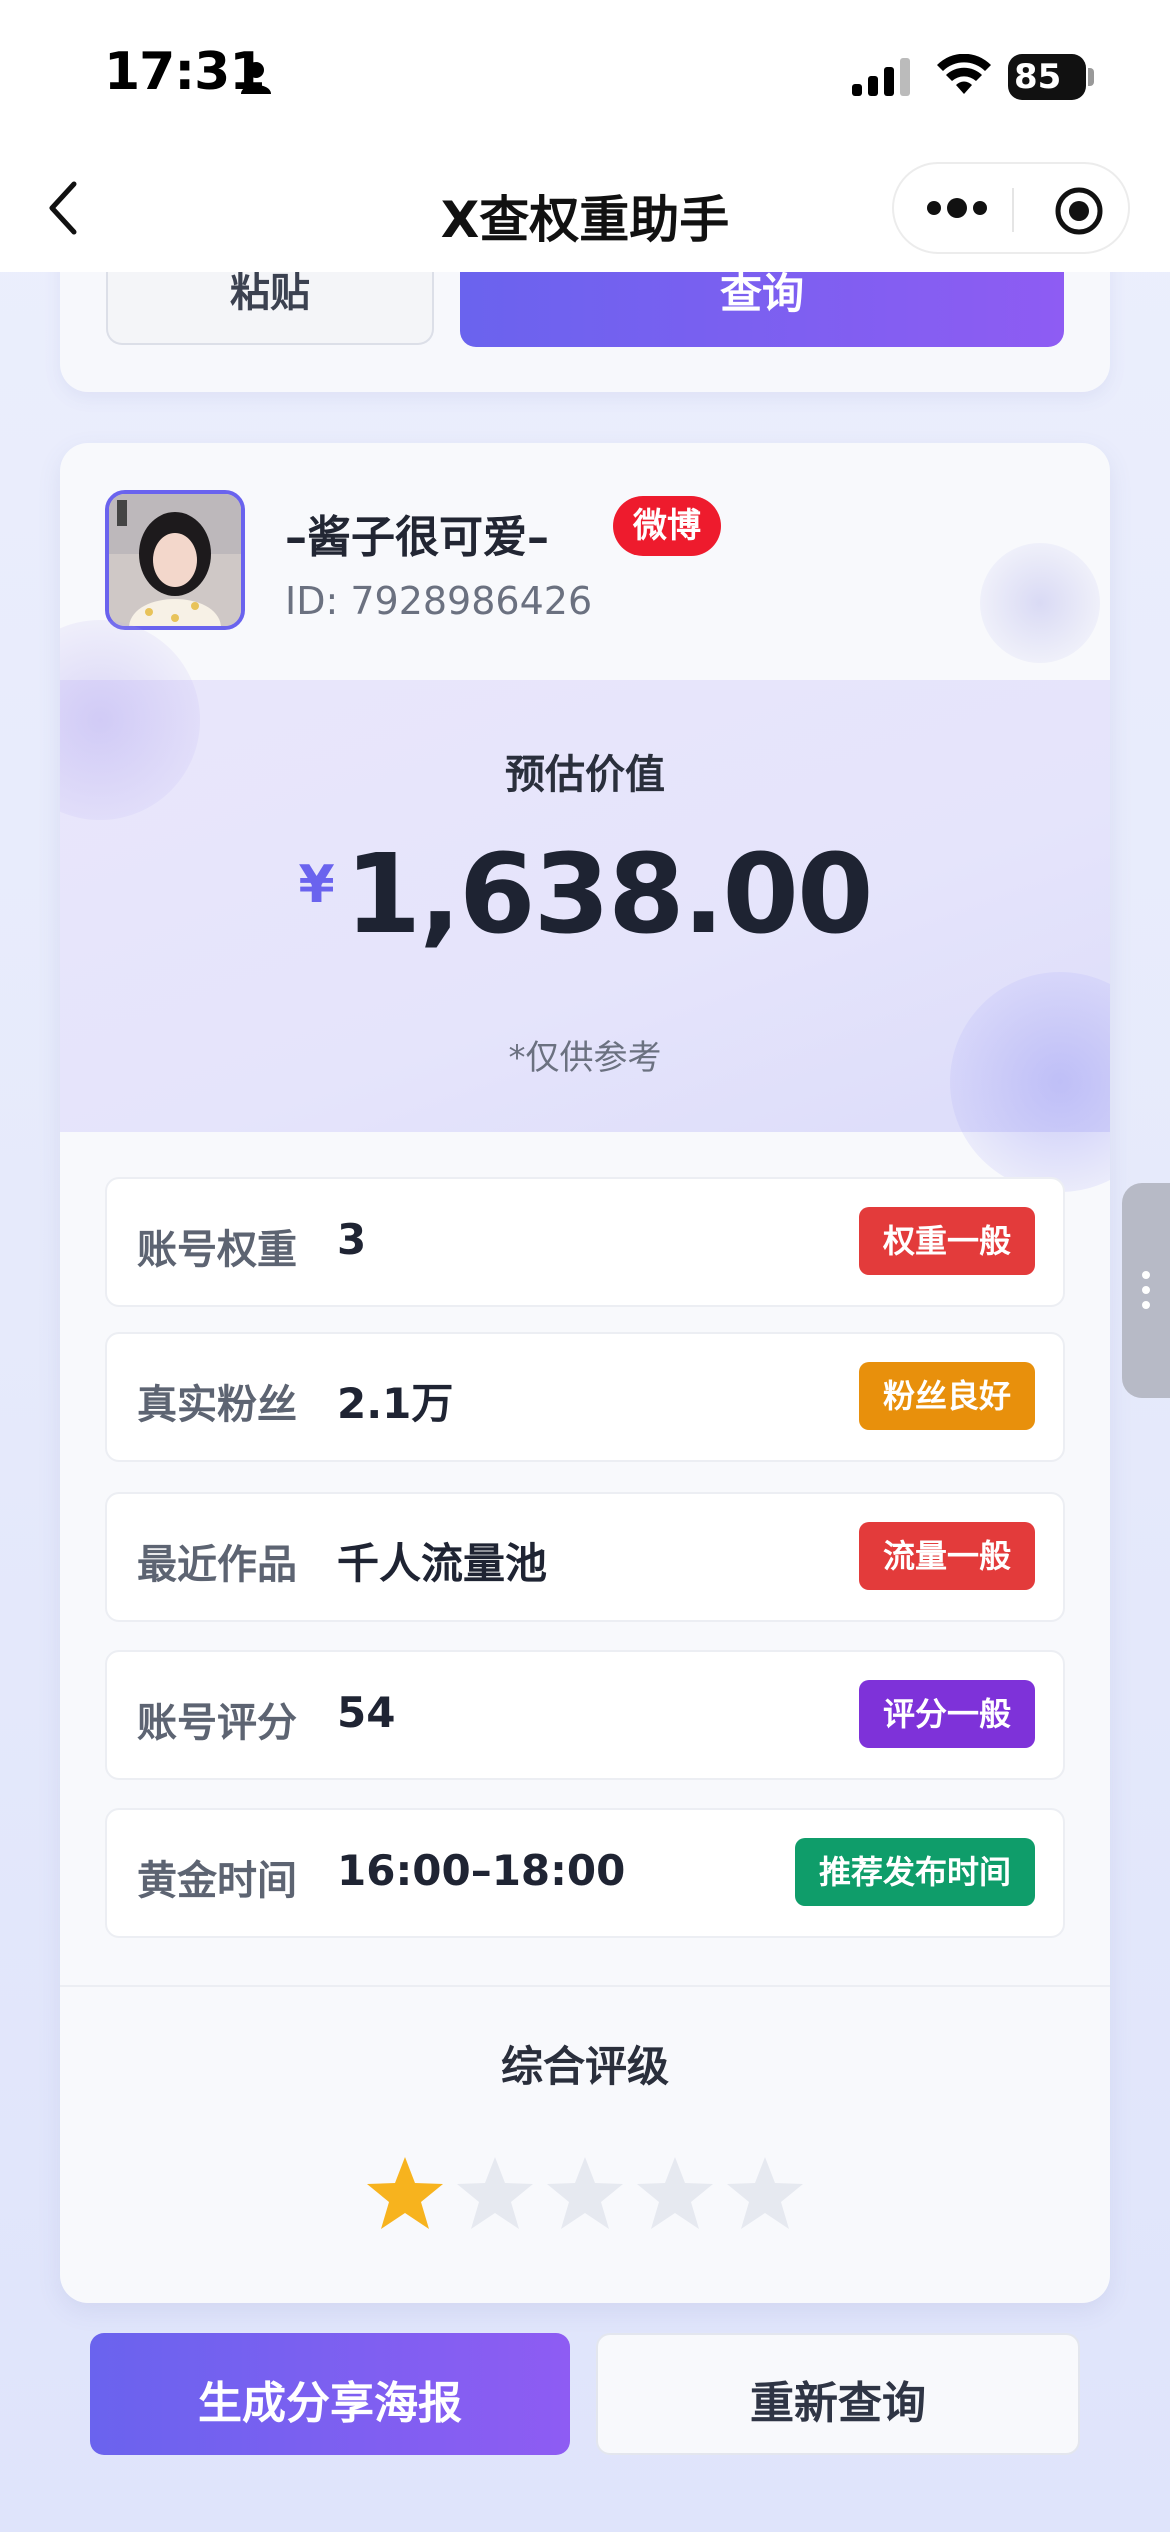  Describe the element at coordinates (585, 1986) in the screenshot. I see `section-divider` at that location.